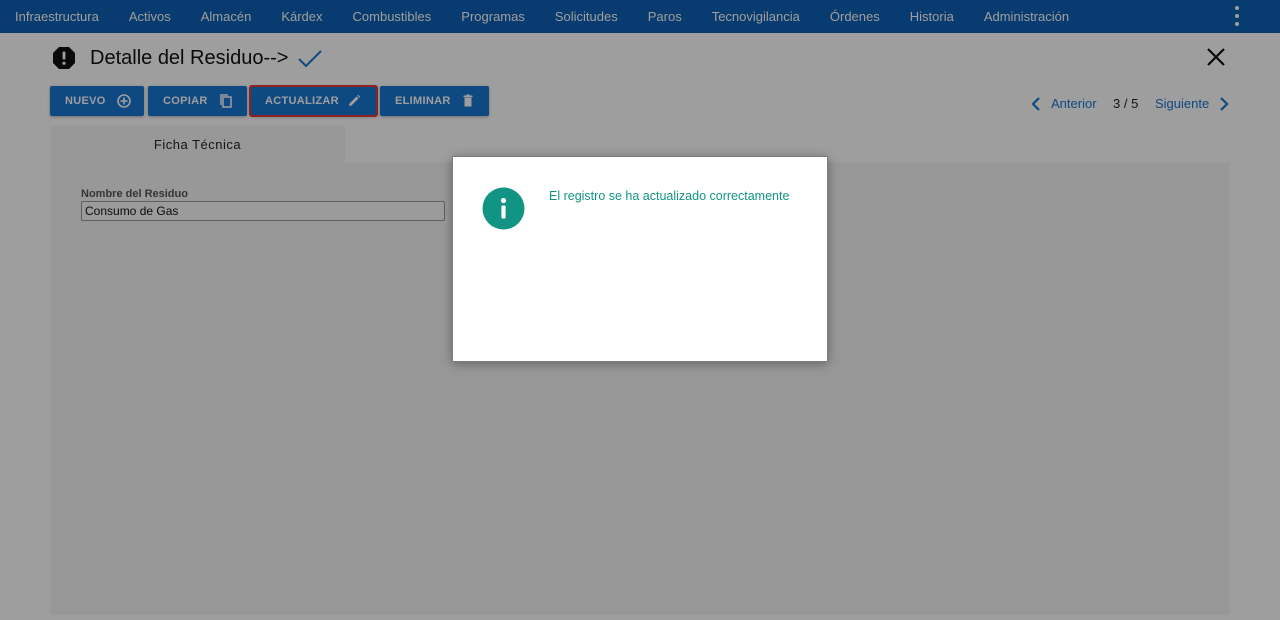  I want to click on info-icon, so click(503, 208).